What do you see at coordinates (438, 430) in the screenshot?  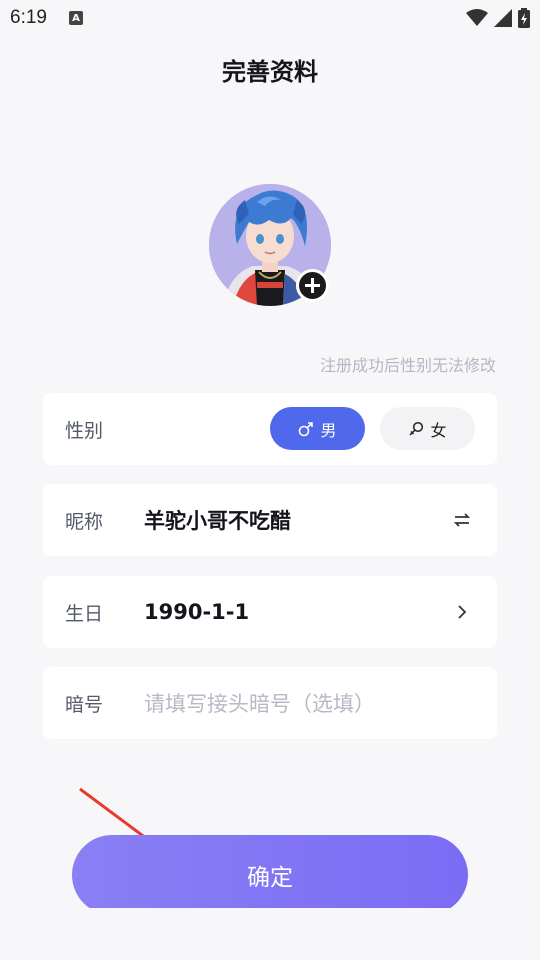 I see `gender-female-label: 女` at bounding box center [438, 430].